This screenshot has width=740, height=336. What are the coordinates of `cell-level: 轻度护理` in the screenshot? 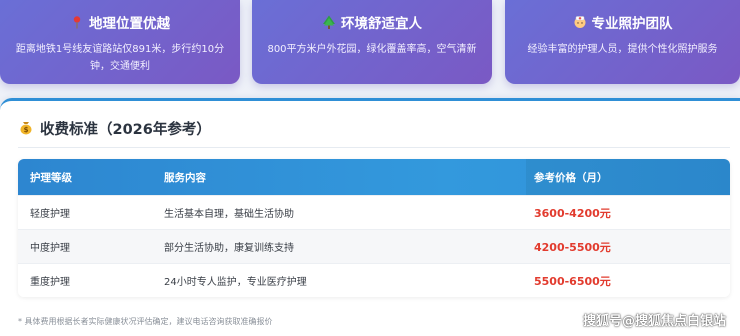 It's located at (50, 214).